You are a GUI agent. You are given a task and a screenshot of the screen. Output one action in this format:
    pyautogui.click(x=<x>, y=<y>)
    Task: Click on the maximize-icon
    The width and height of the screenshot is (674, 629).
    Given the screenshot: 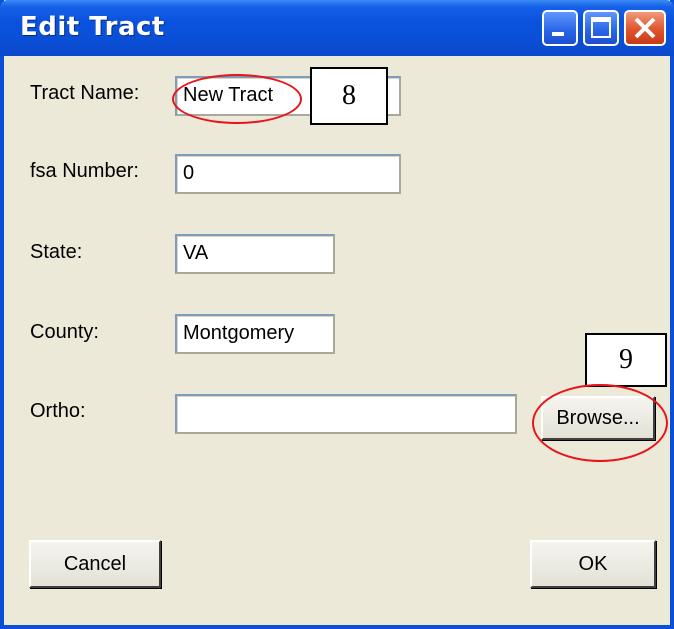 What is the action you would take?
    pyautogui.click(x=601, y=27)
    